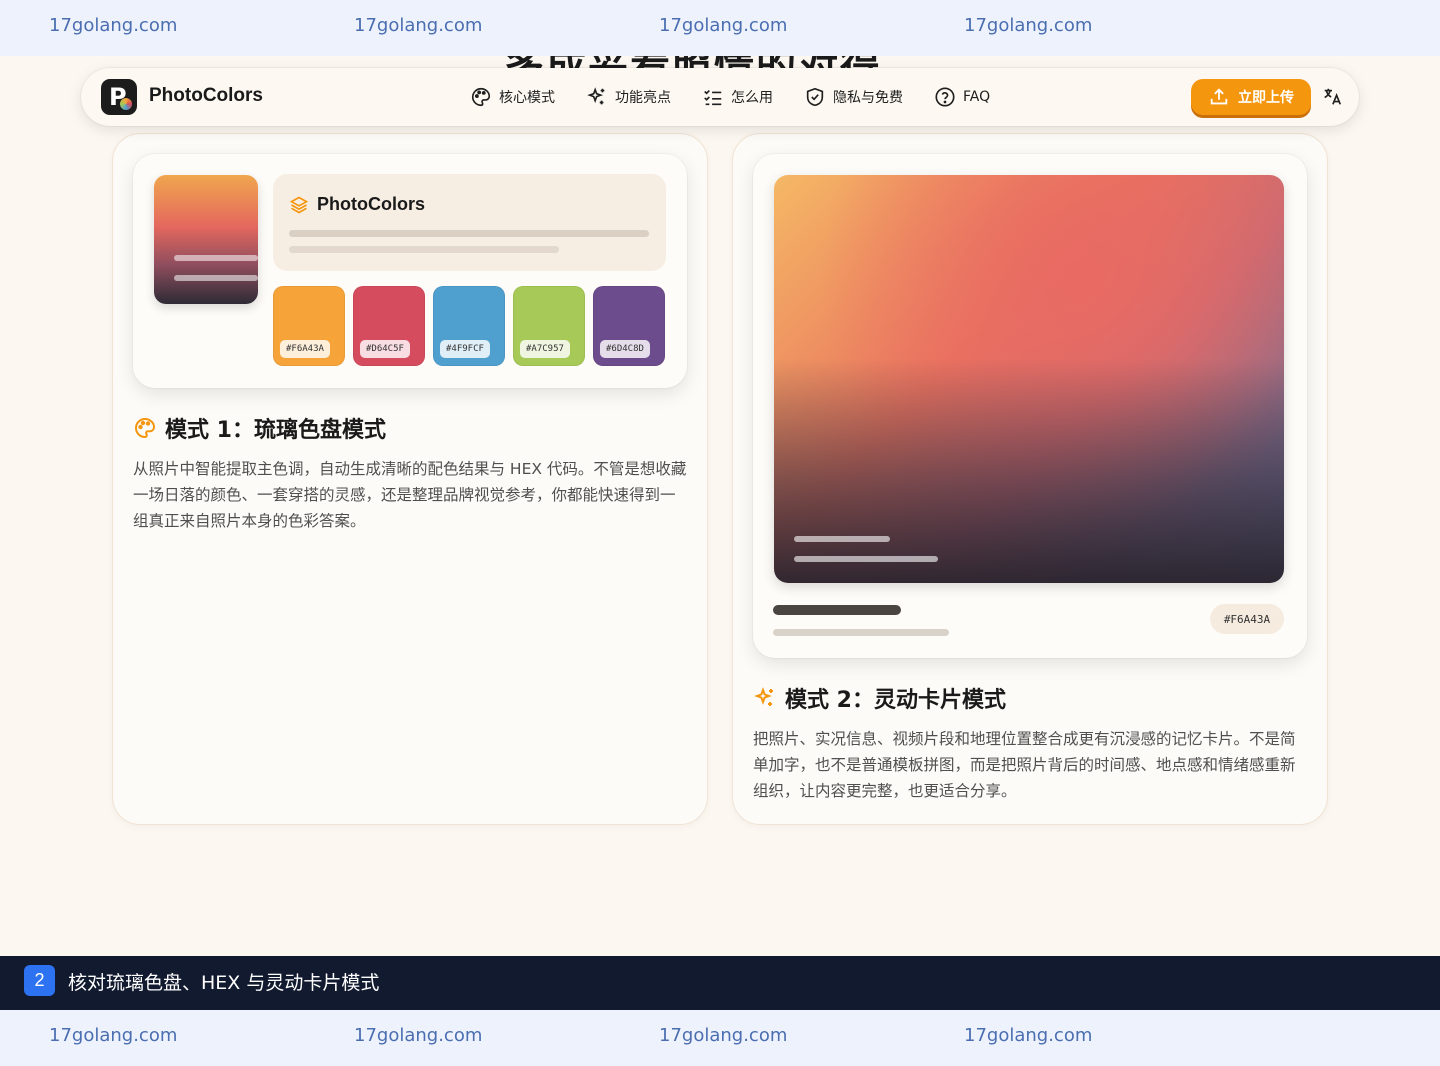 Image resolution: width=1440 pixels, height=1066 pixels. Describe the element at coordinates (305, 349) in the screenshot. I see `hex-code: #F6A43A` at that location.